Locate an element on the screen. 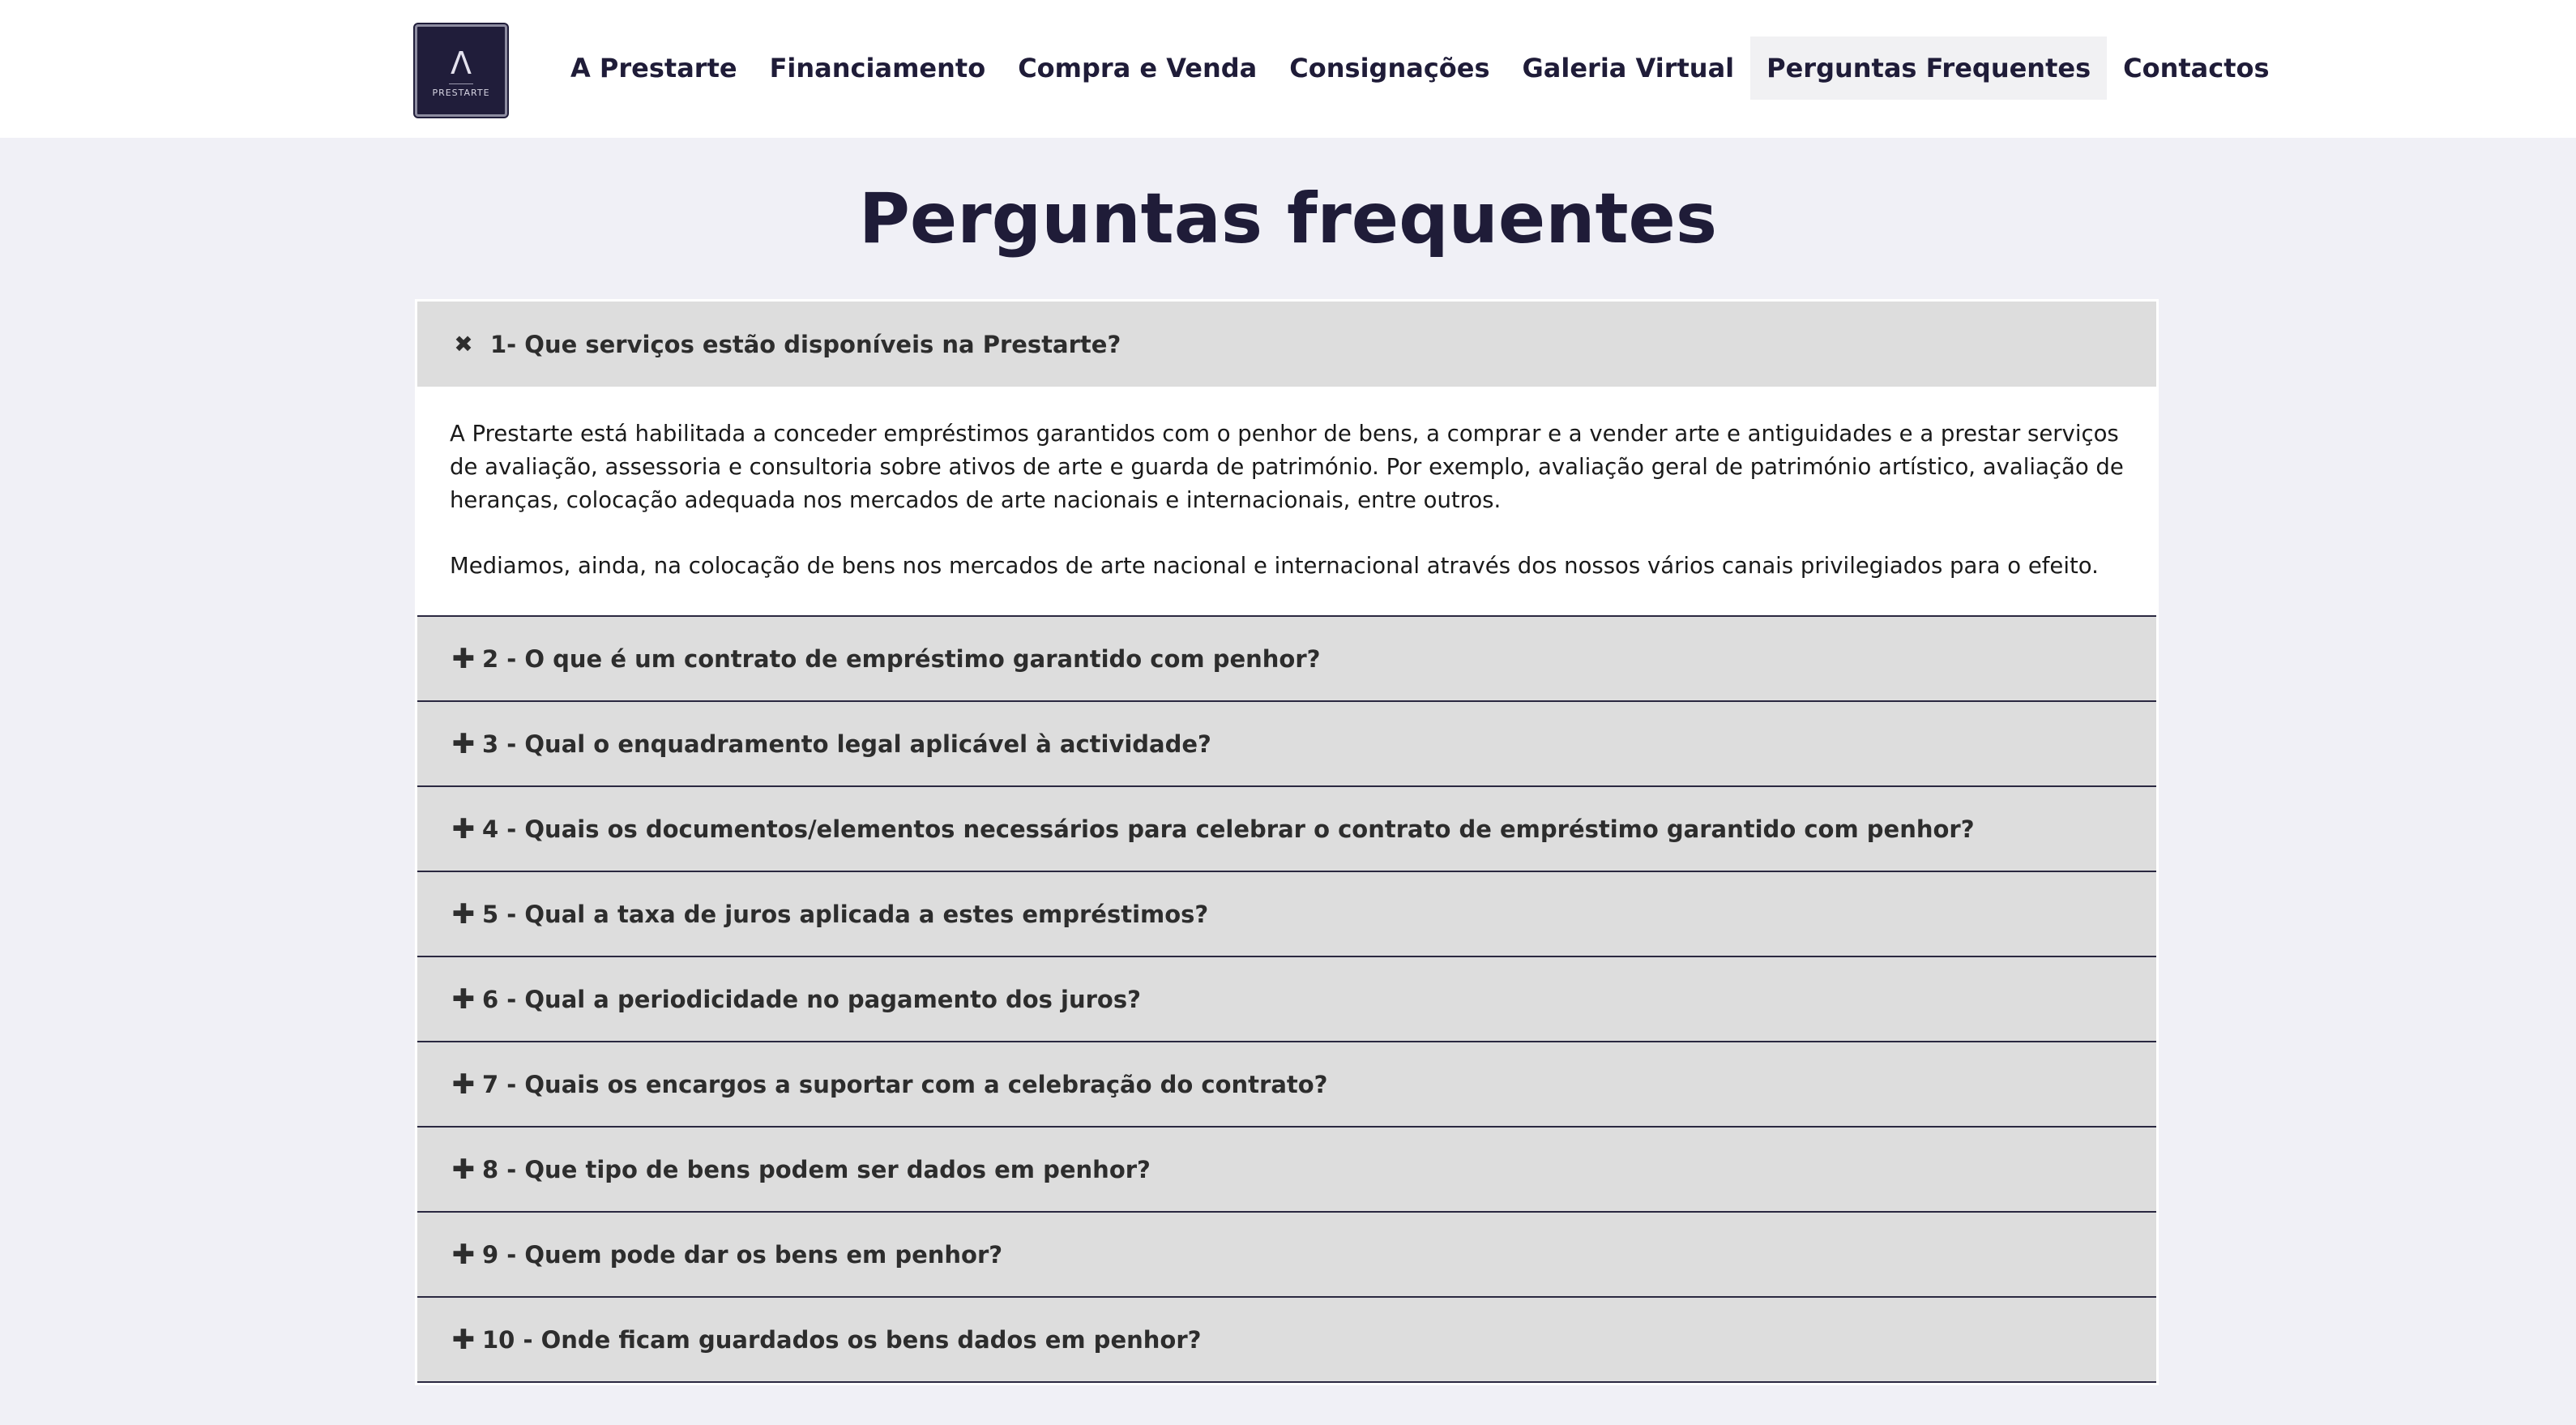  page-title: Perguntas frequentes is located at coordinates (1288, 218).